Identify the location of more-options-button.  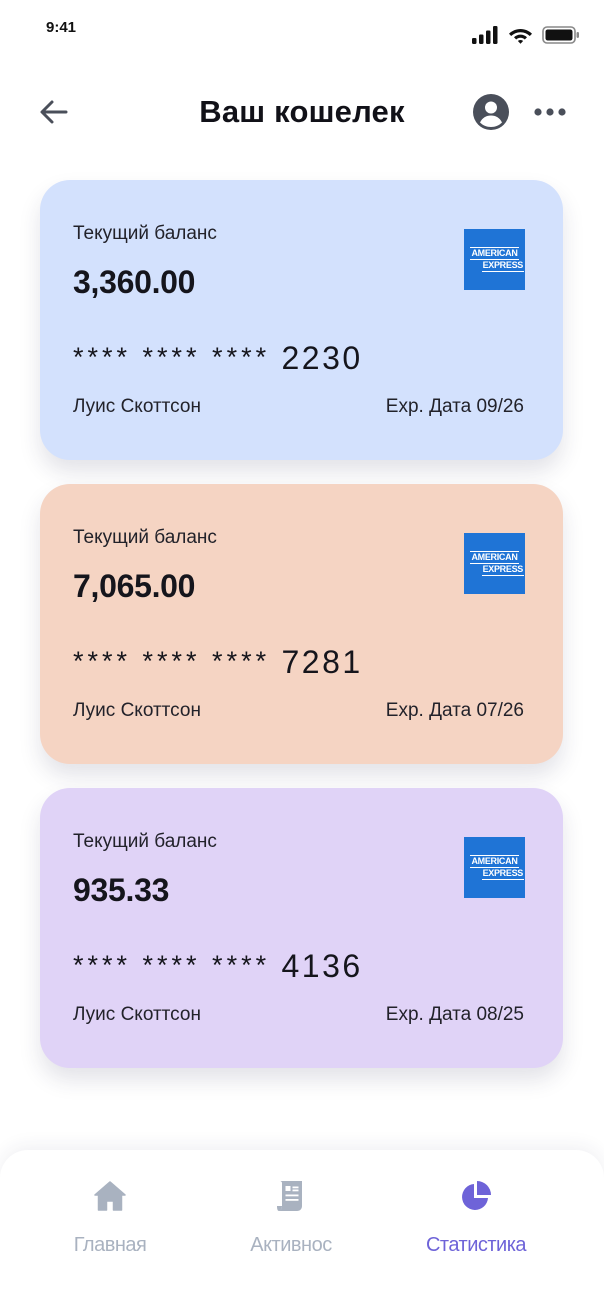
(550, 112).